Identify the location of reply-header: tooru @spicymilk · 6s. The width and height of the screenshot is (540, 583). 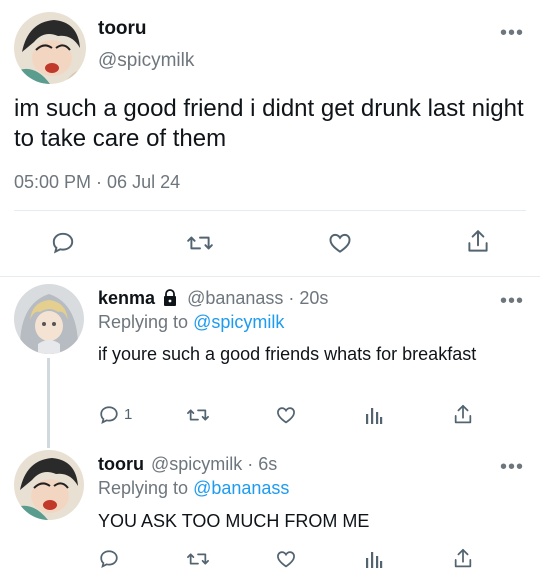
(187, 464).